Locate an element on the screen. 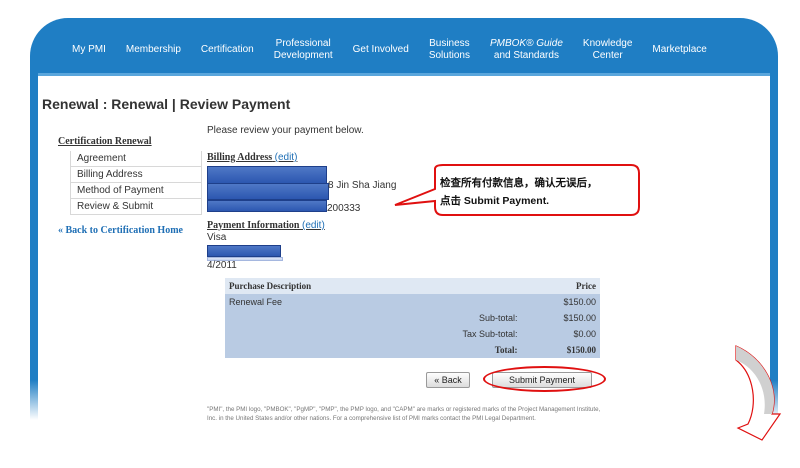 This screenshot has width=800, height=468. subtotal-spacer is located at coordinates (312, 318).